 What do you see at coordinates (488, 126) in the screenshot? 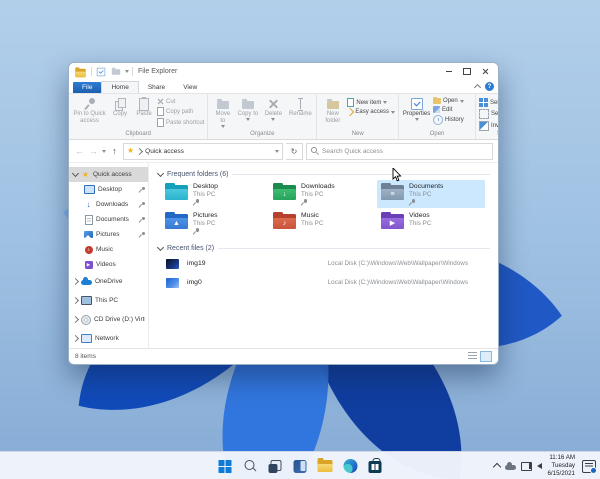
I see `invert-selection-button: Invert selection` at bounding box center [488, 126].